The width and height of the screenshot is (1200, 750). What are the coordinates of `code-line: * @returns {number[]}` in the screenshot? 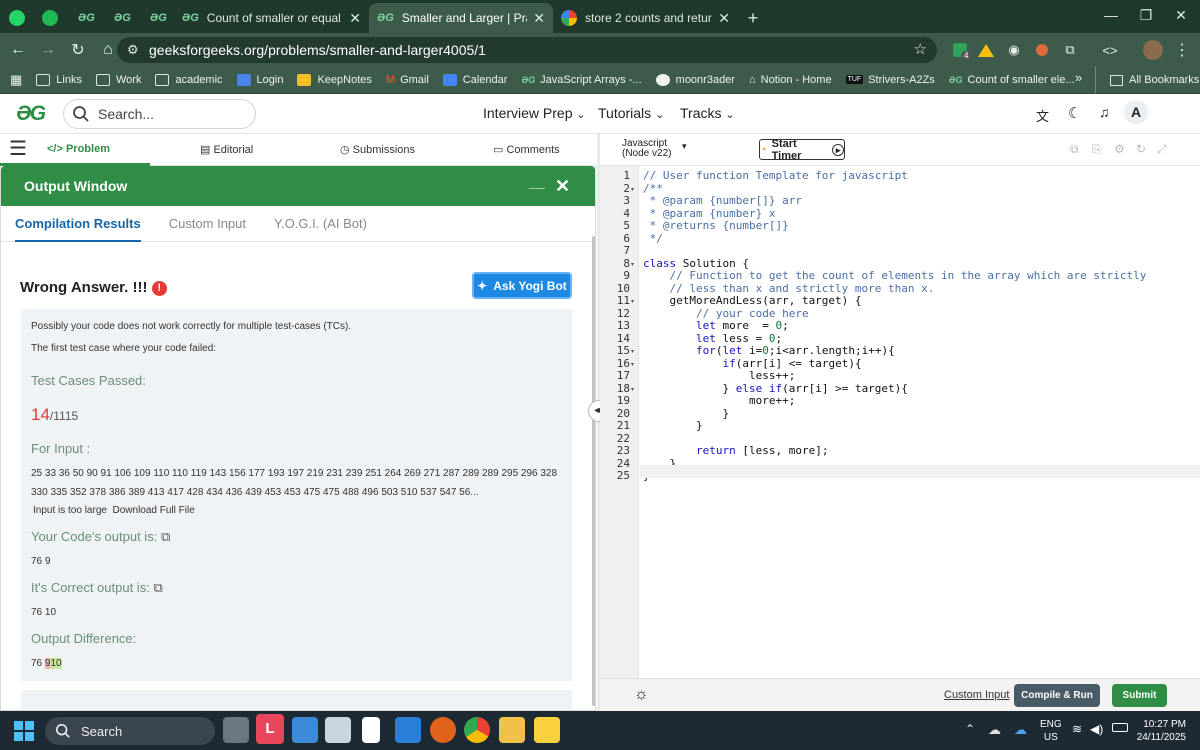 It's located at (716, 226).